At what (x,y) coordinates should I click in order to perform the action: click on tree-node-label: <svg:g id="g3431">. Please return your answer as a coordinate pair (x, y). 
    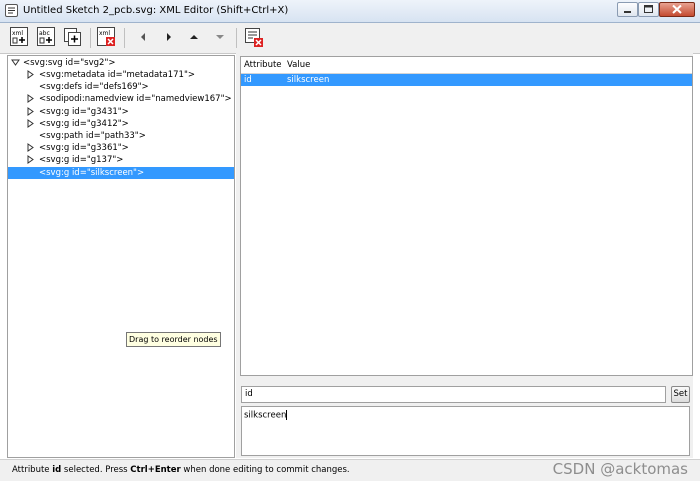
    Looking at the image, I should click on (84, 111).